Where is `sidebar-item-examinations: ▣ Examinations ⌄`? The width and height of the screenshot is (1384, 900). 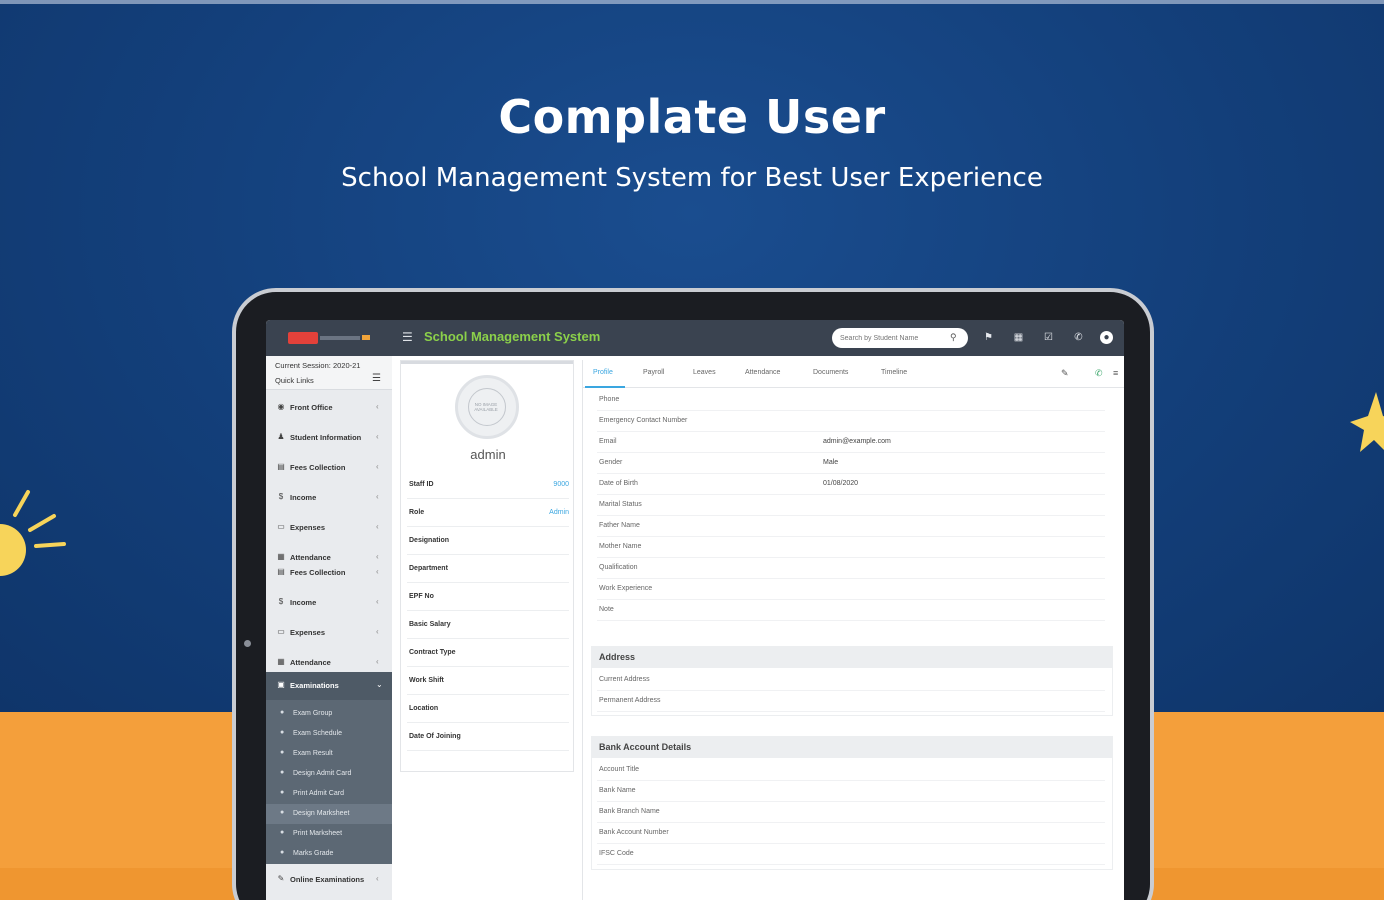 sidebar-item-examinations: ▣ Examinations ⌄ is located at coordinates (329, 686).